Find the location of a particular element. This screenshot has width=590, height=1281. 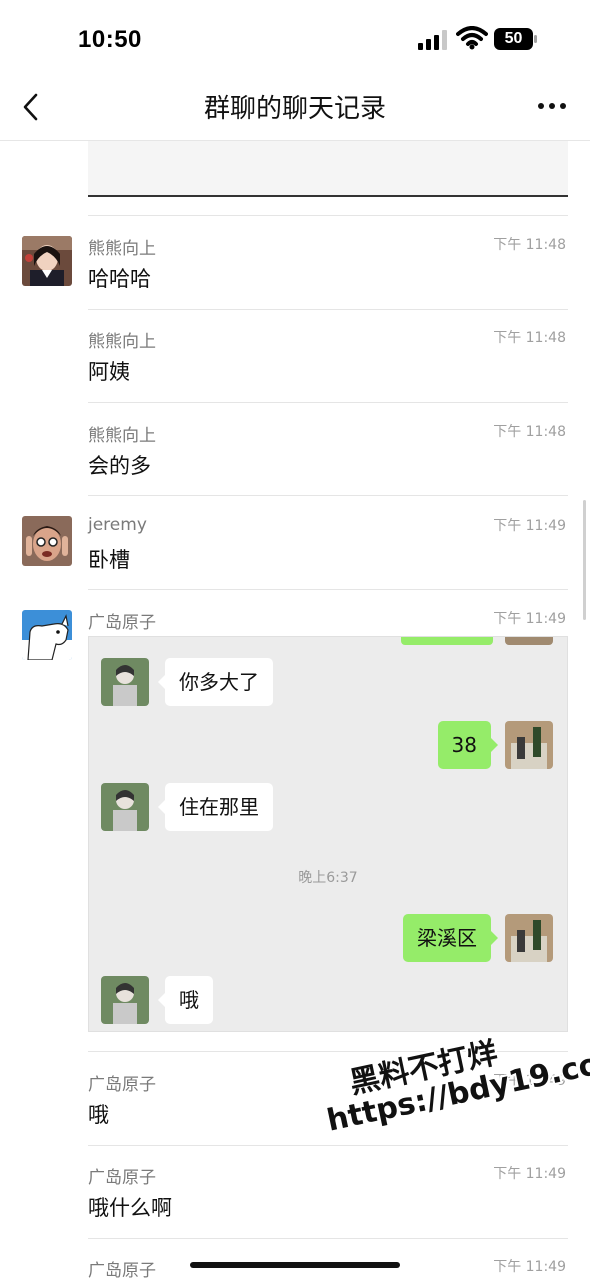

scrollbar is located at coordinates (584, 560).